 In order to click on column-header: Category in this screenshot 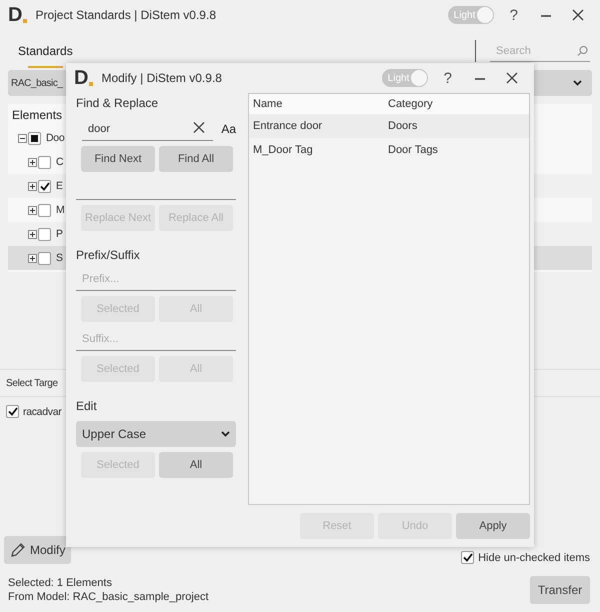, I will do `click(411, 104)`.